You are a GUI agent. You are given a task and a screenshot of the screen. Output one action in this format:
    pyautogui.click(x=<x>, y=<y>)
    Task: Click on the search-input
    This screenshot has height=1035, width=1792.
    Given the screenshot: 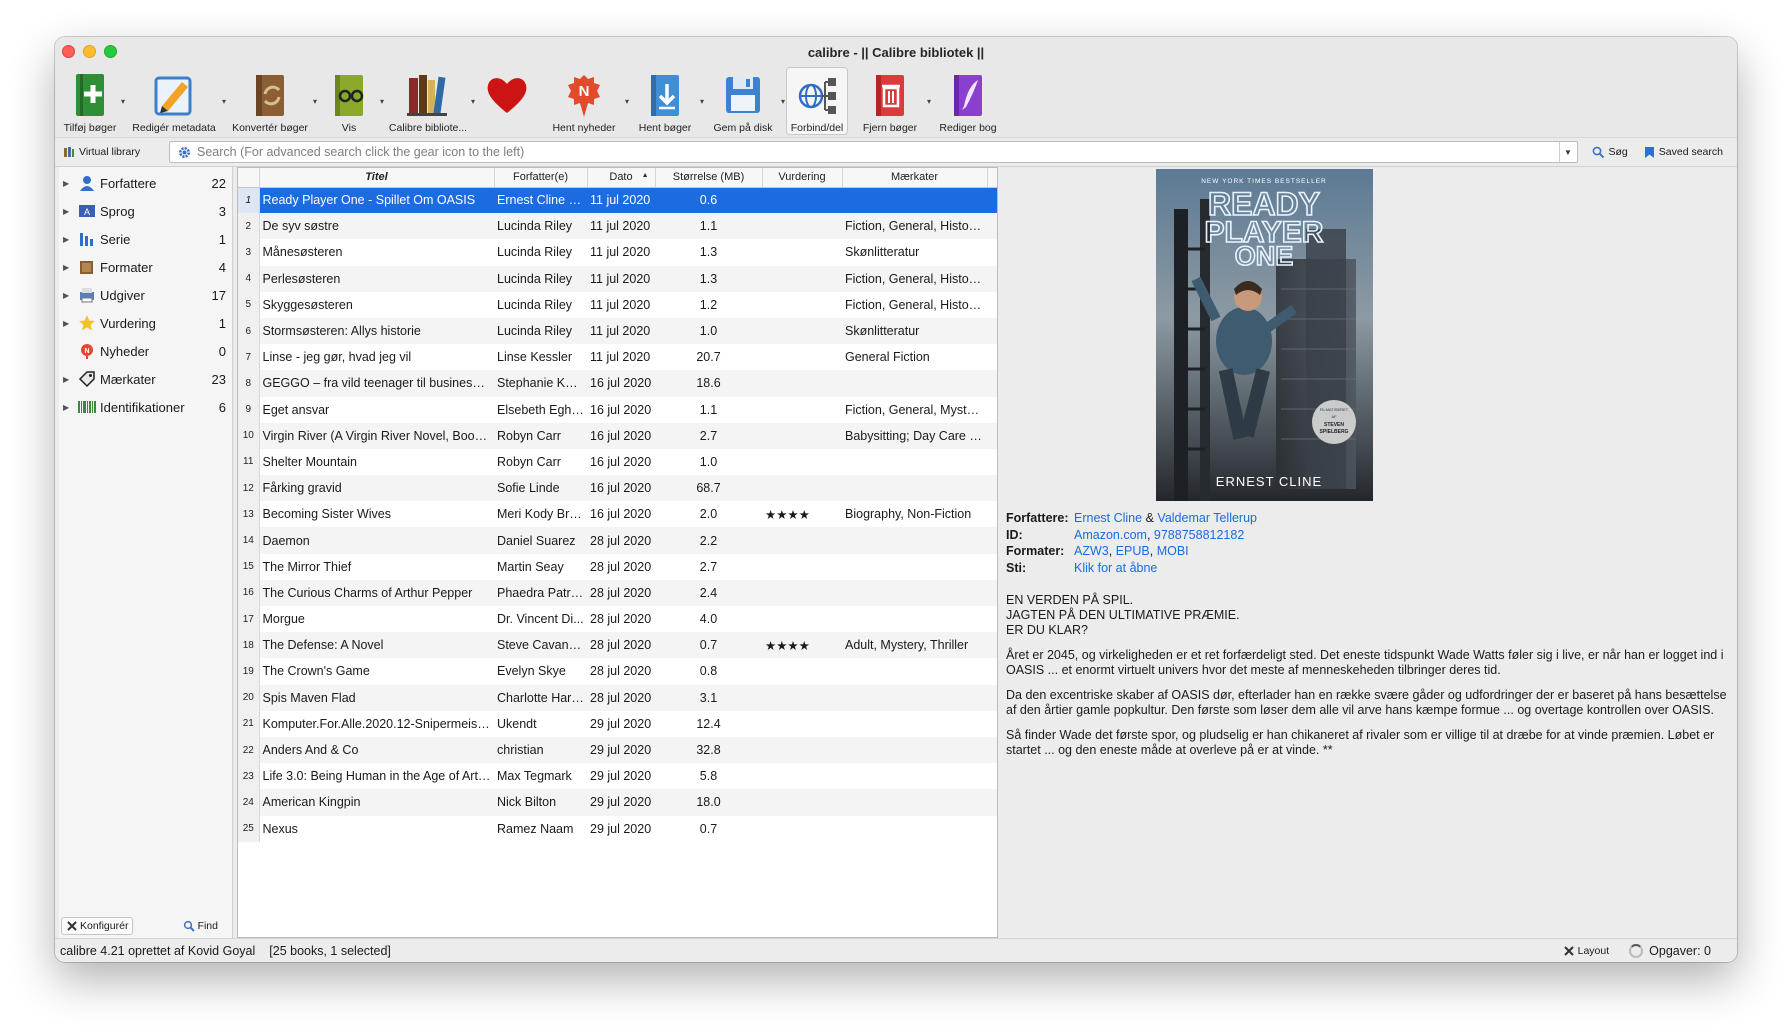 What is the action you would take?
    pyautogui.click(x=878, y=152)
    